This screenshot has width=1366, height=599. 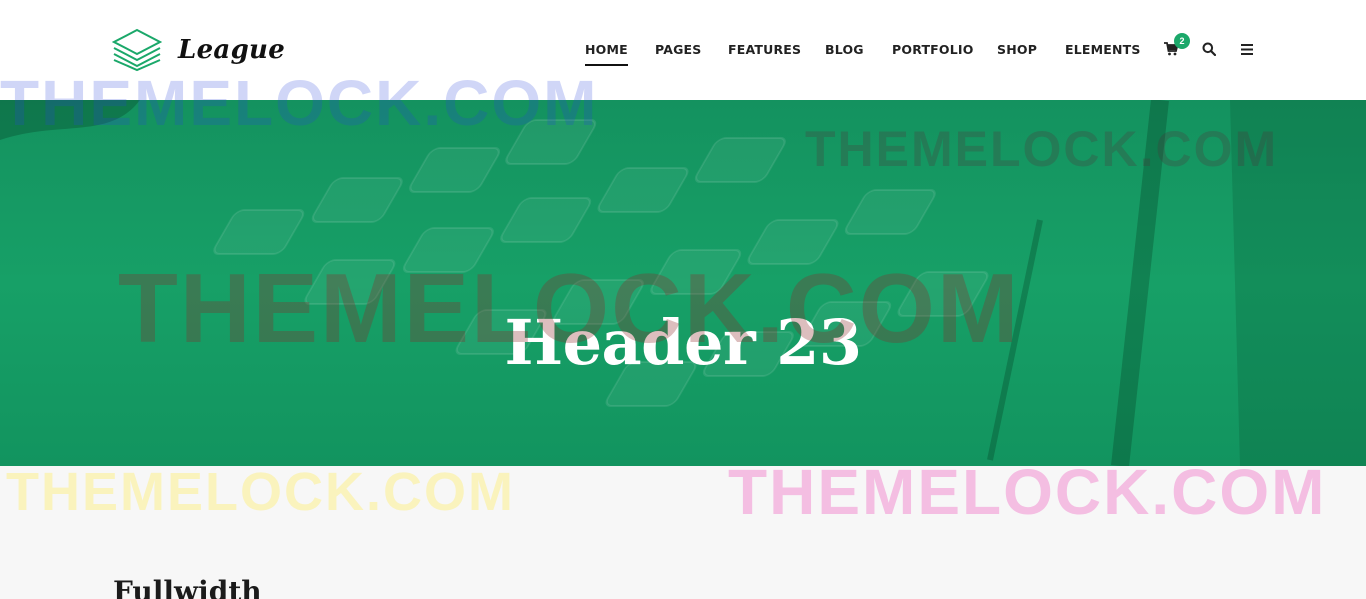 I want to click on brand-name: League, so click(x=232, y=50).